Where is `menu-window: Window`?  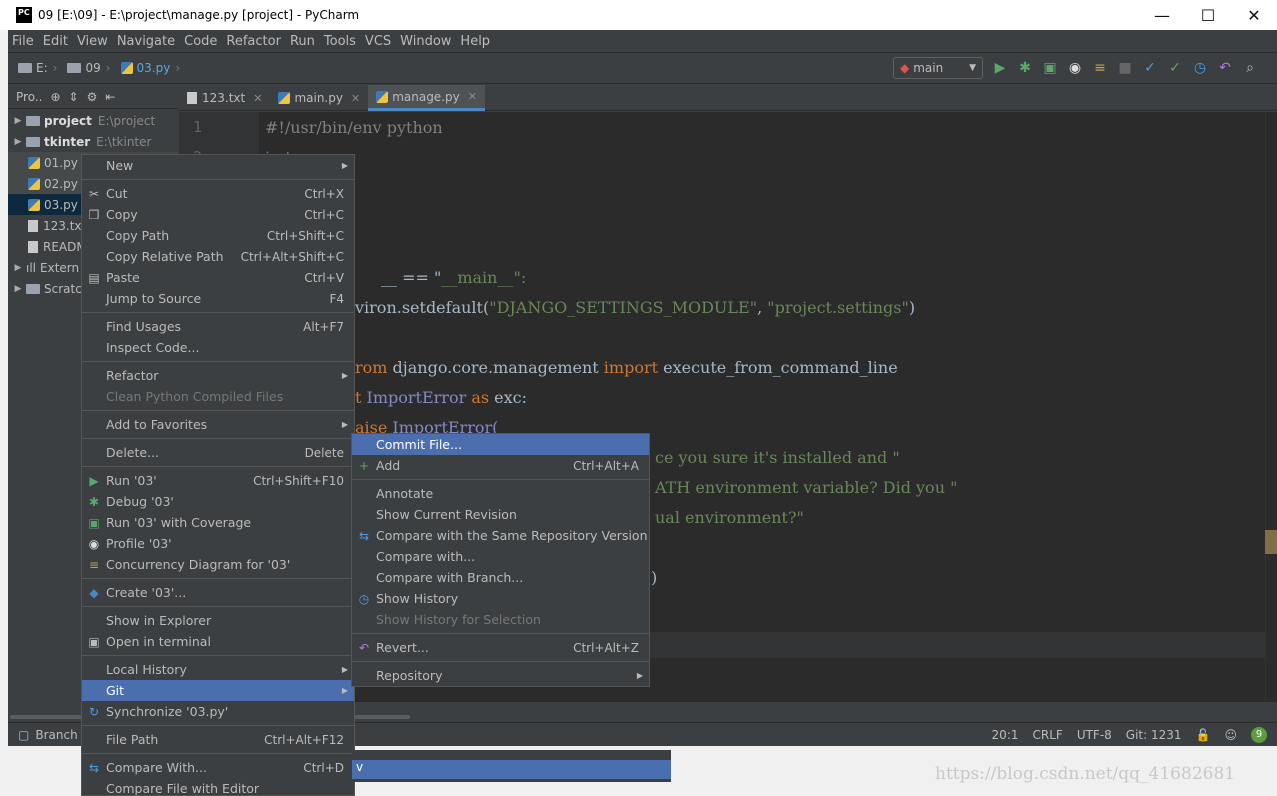 menu-window: Window is located at coordinates (425, 41).